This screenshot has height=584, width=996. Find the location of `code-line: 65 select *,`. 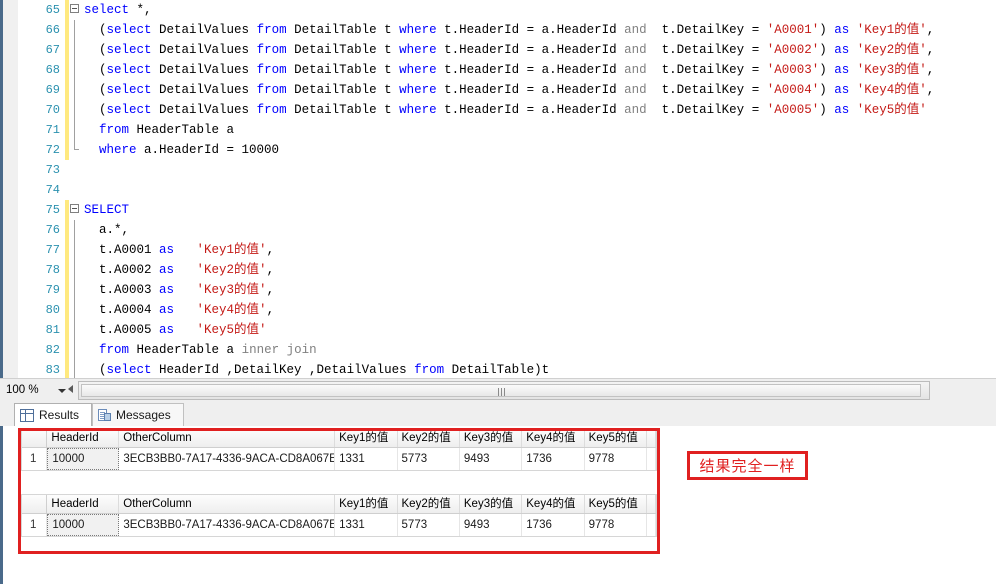

code-line: 65 select *, is located at coordinates (507, 10).